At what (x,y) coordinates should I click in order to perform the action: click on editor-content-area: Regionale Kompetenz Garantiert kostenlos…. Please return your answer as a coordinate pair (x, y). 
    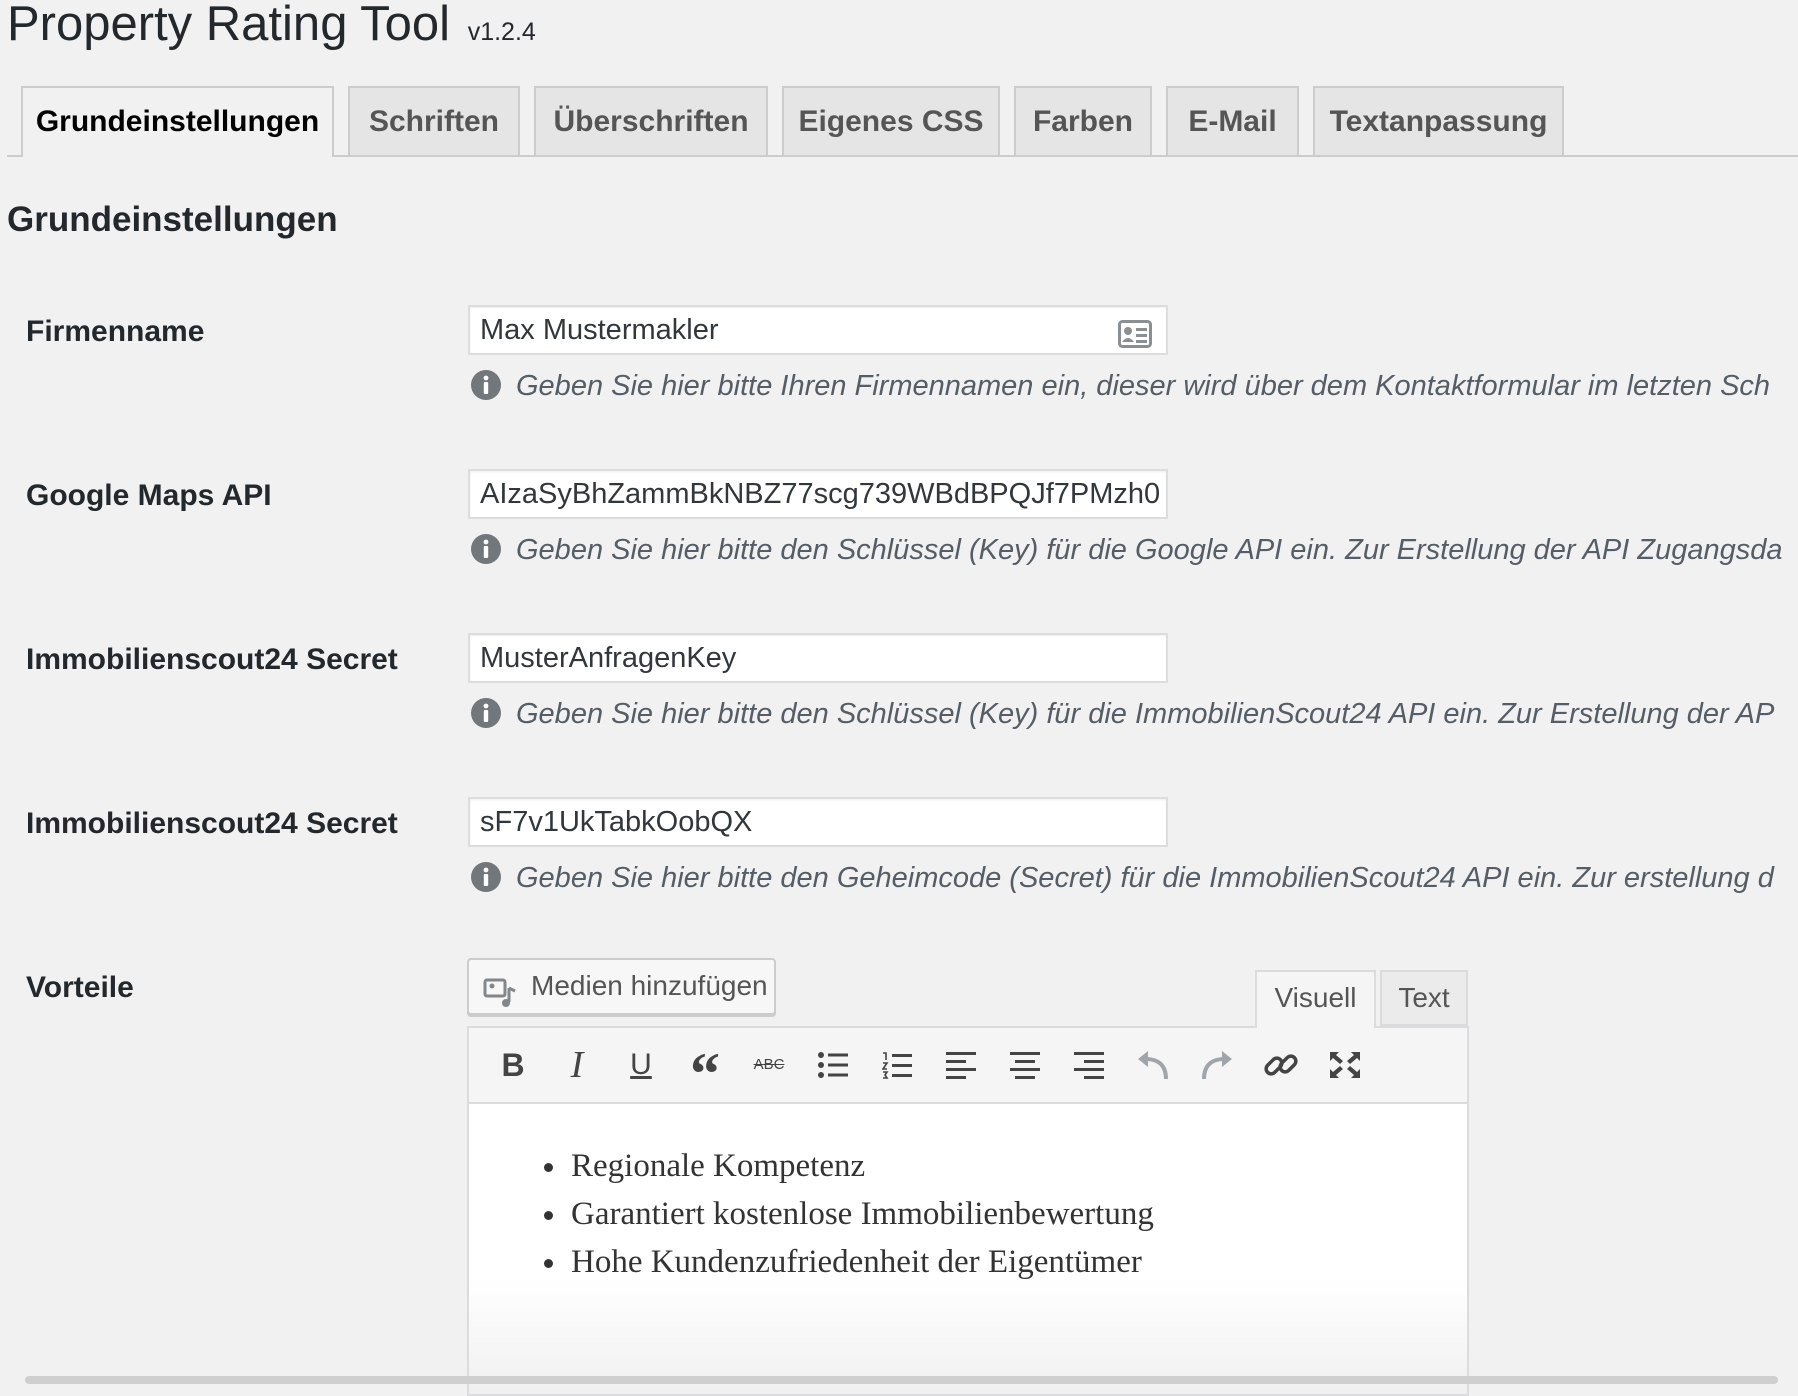
    Looking at the image, I should click on (968, 1249).